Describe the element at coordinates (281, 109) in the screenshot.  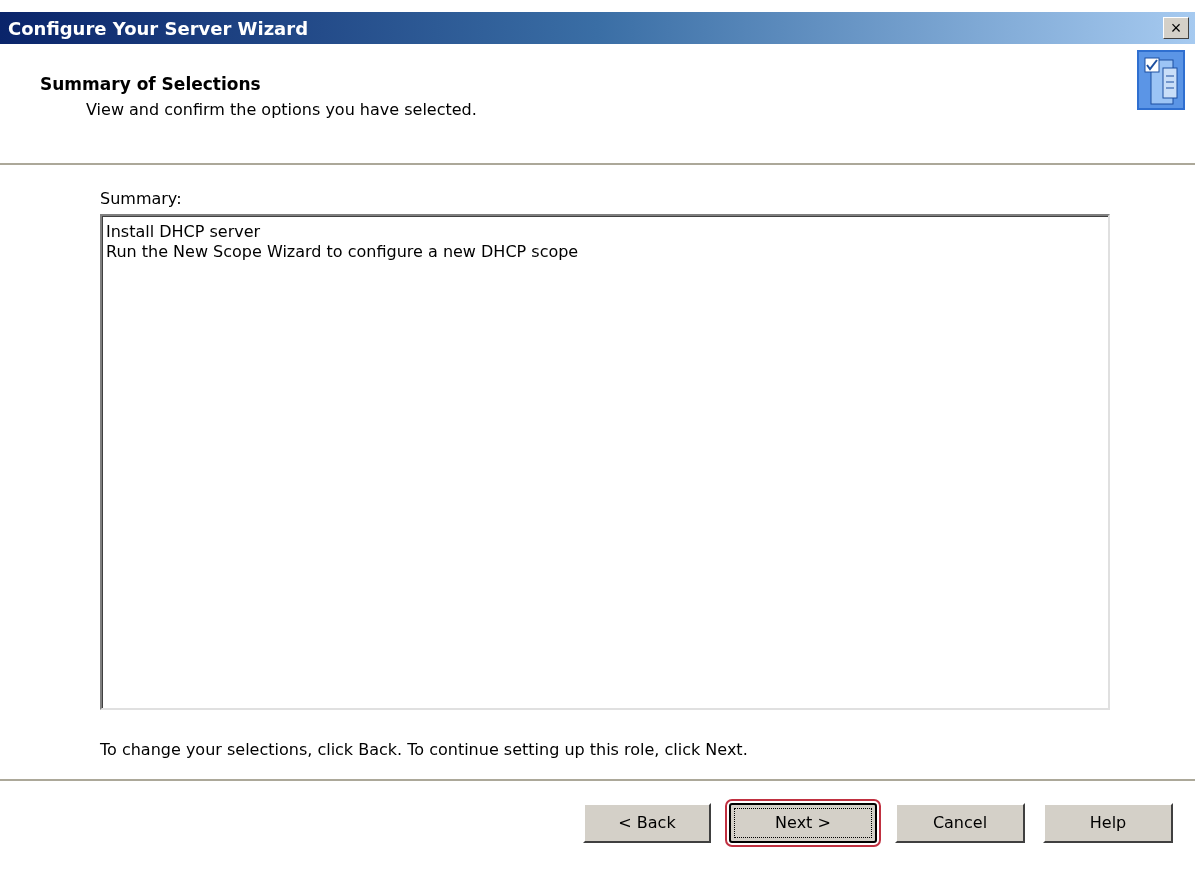
I see `page-subtitle: View and confirm the options you have selected.` at that location.